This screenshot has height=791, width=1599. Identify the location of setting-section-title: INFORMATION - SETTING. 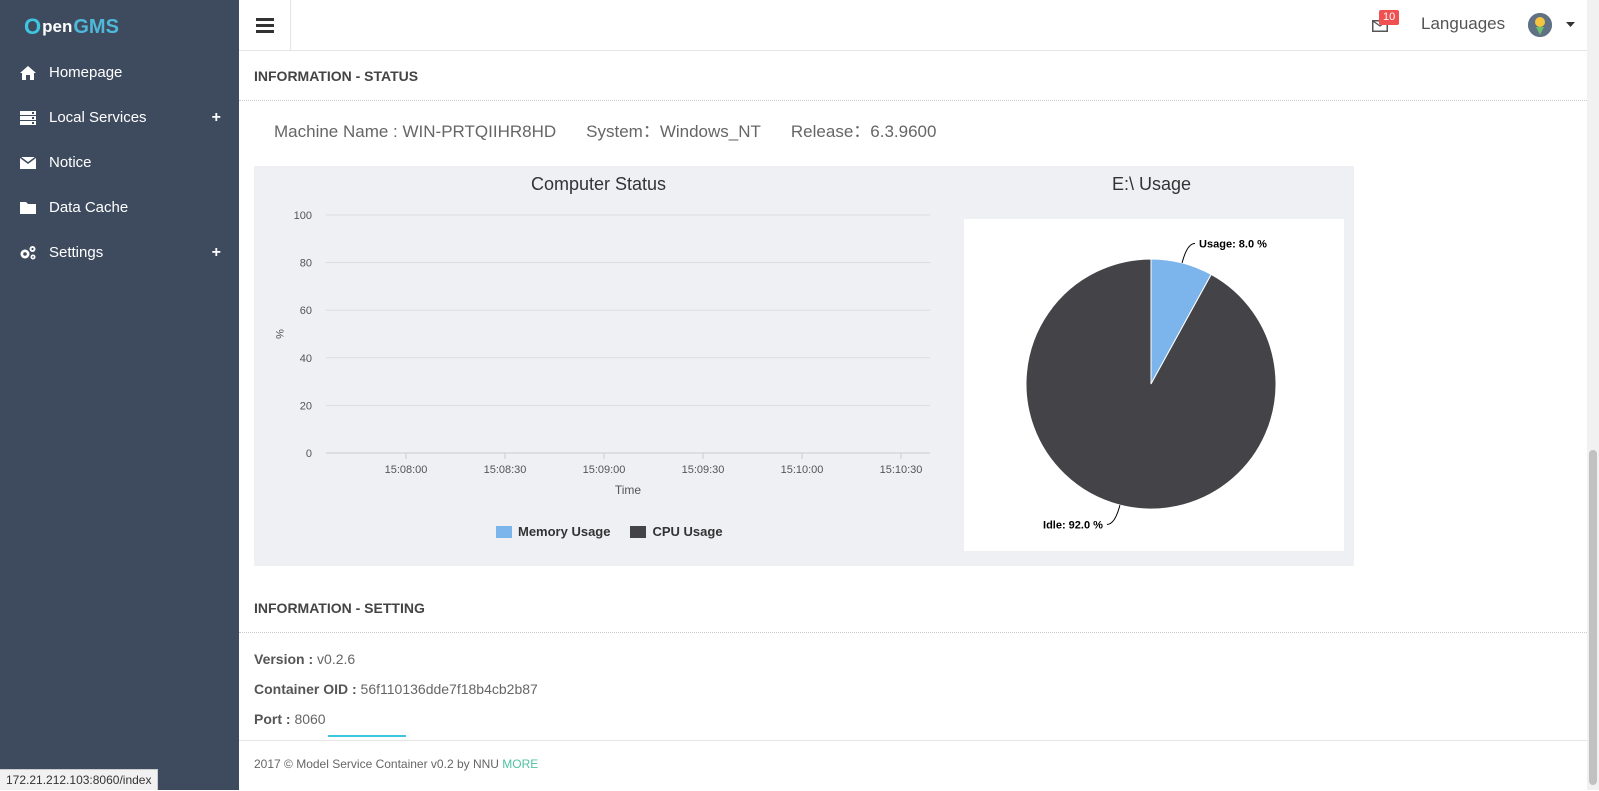
(339, 608).